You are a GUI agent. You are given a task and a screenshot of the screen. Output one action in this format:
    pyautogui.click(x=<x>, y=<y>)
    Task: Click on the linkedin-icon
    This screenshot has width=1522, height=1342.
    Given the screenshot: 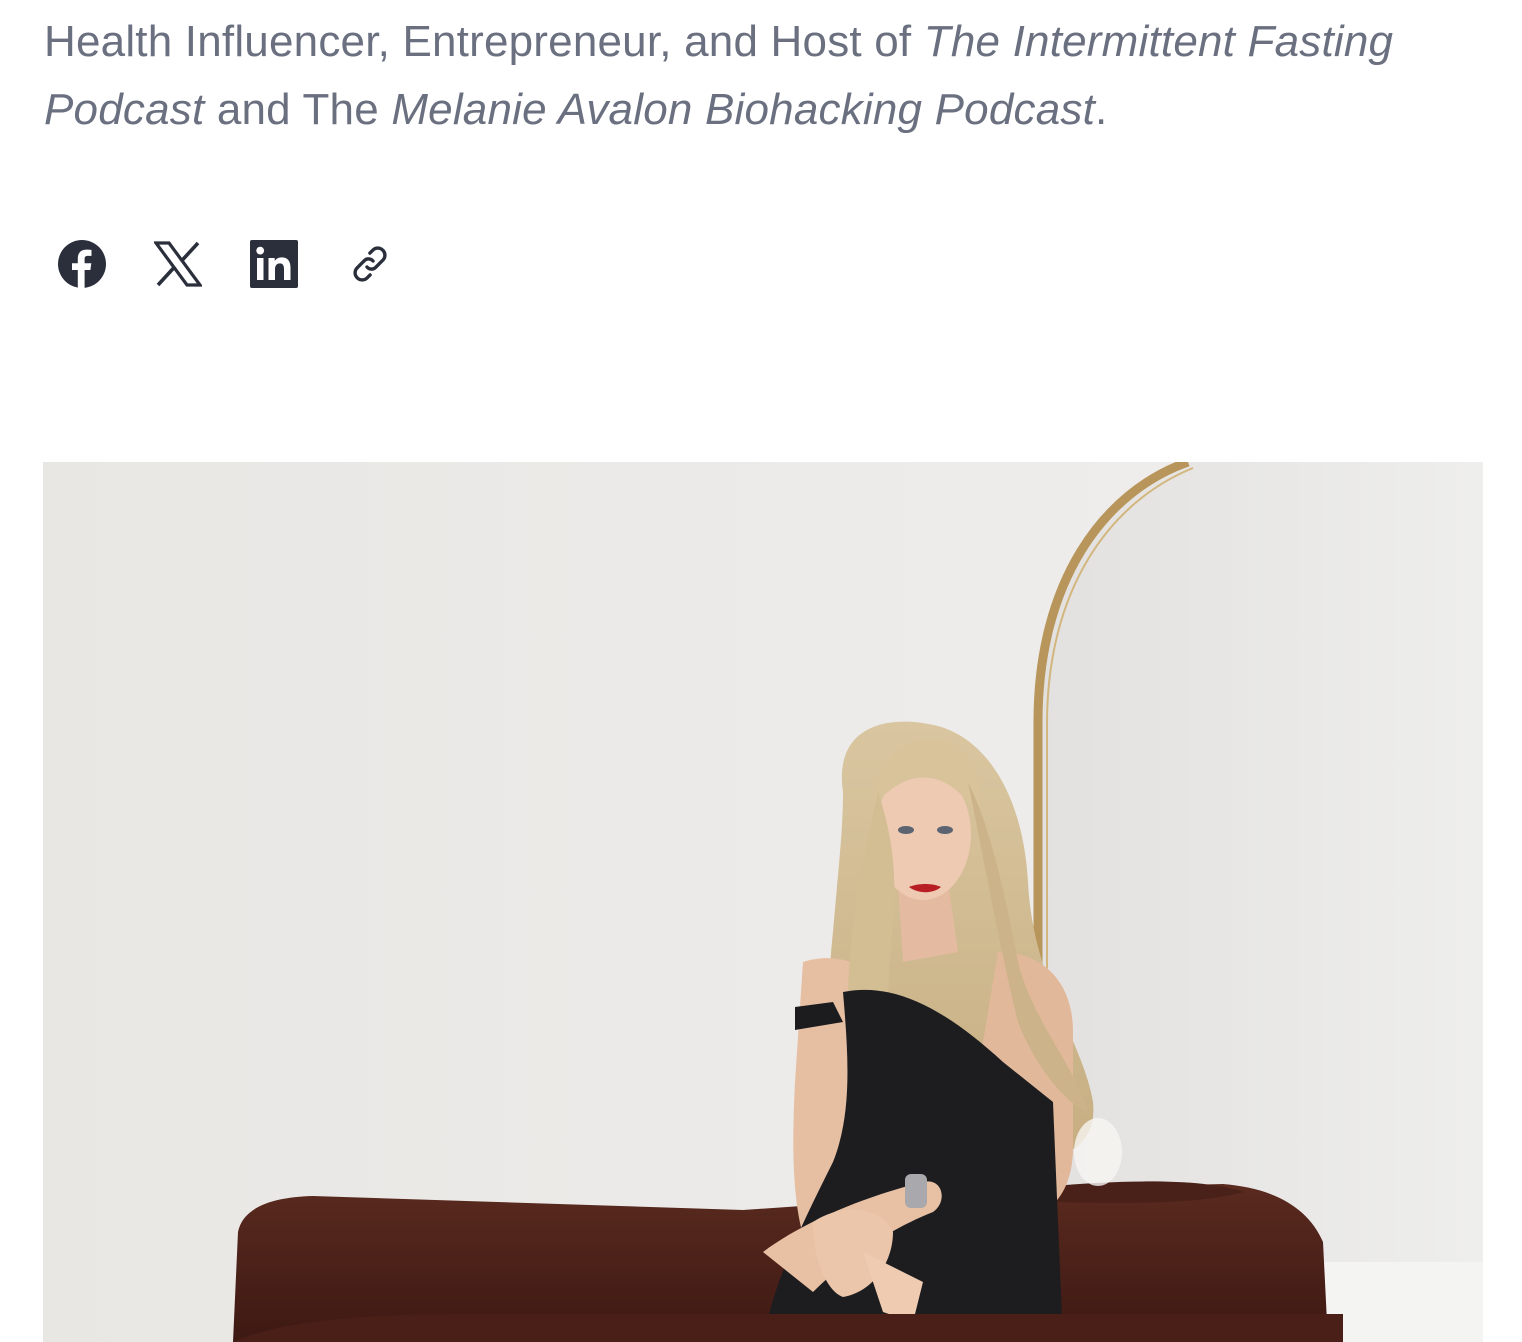 What is the action you would take?
    pyautogui.click(x=274, y=264)
    